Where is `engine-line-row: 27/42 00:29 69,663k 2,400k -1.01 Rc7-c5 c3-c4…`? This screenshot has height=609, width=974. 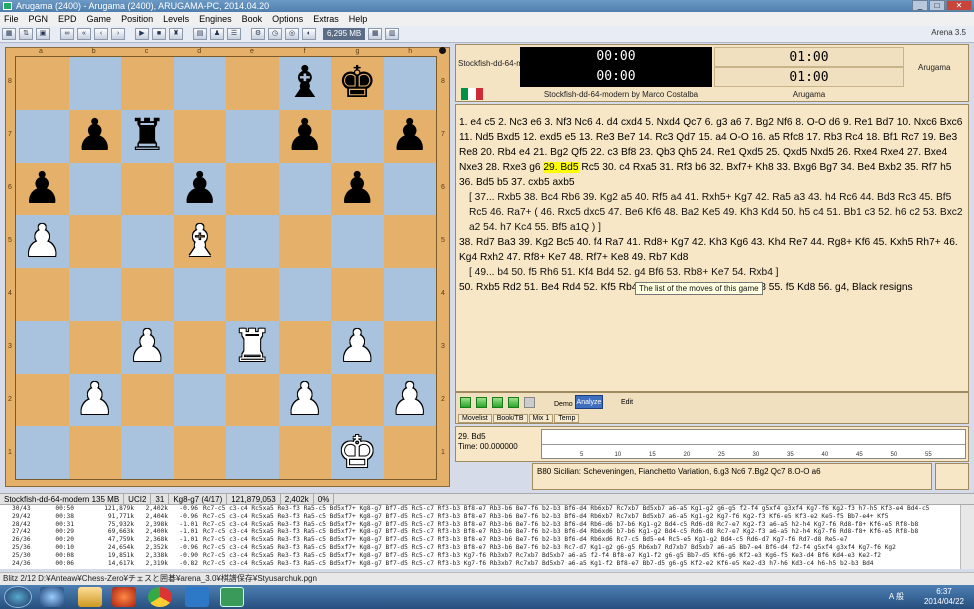 engine-line-row: 27/42 00:29 69,663k 2,400k -1.01 Rc7-c5 c3-c4… is located at coordinates (480, 532).